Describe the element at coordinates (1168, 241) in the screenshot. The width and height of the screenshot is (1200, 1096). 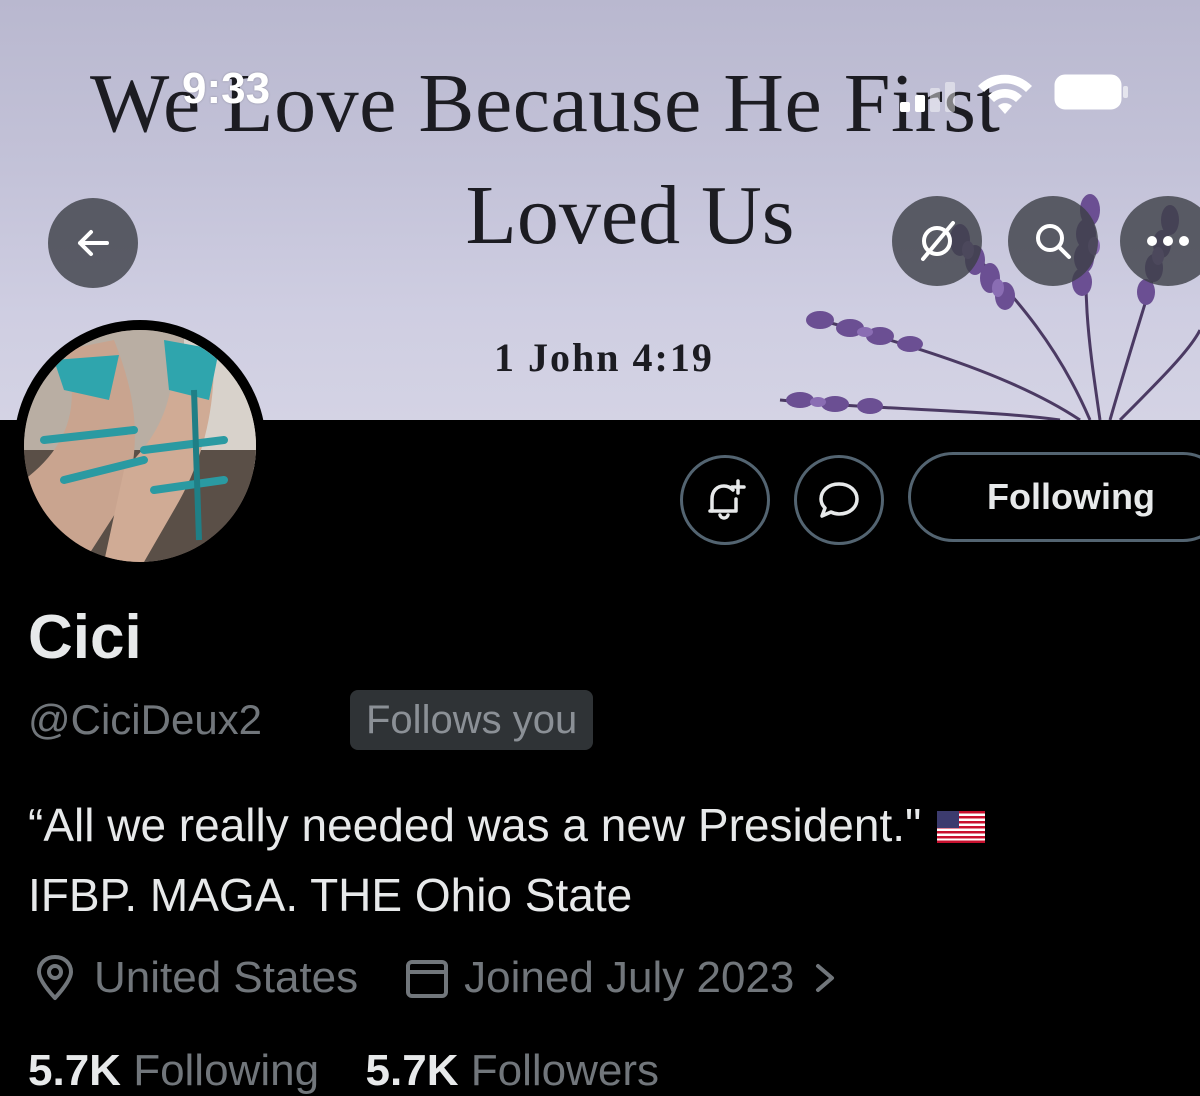
I see `more-icon` at that location.